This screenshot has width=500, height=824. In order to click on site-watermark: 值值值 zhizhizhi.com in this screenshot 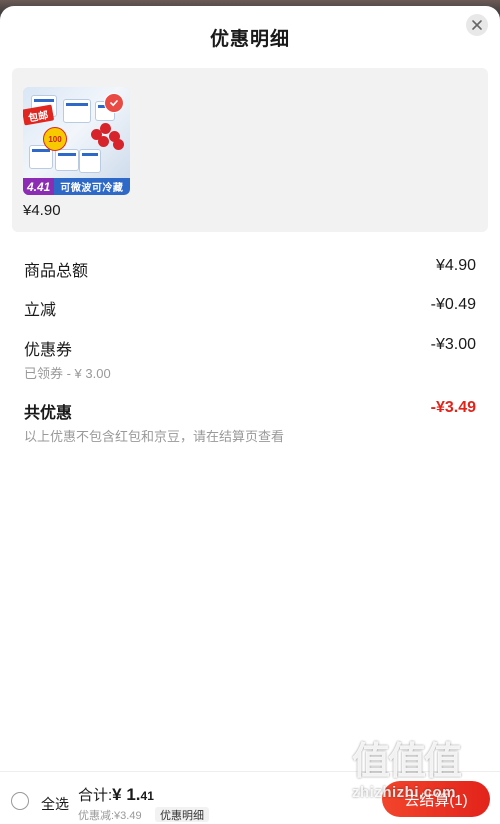, I will do `click(424, 778)`.